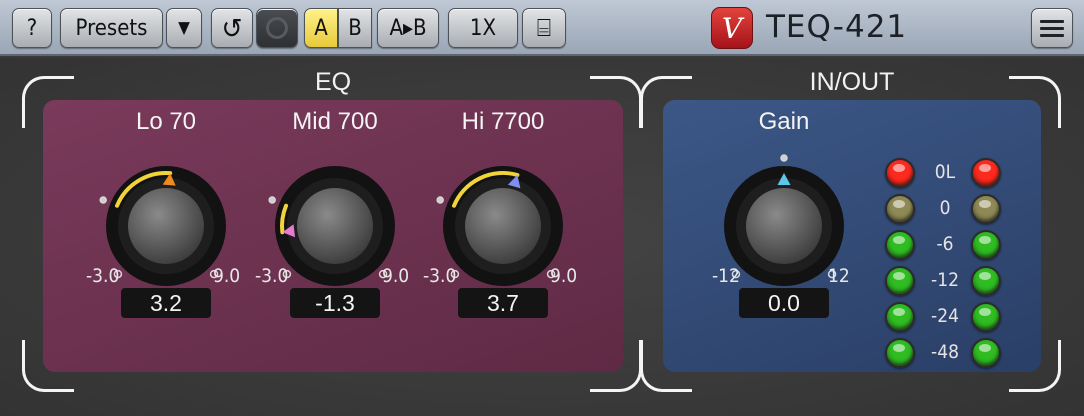 This screenshot has width=1084, height=416. I want to click on ab-copy-button: A▸B, so click(408, 28).